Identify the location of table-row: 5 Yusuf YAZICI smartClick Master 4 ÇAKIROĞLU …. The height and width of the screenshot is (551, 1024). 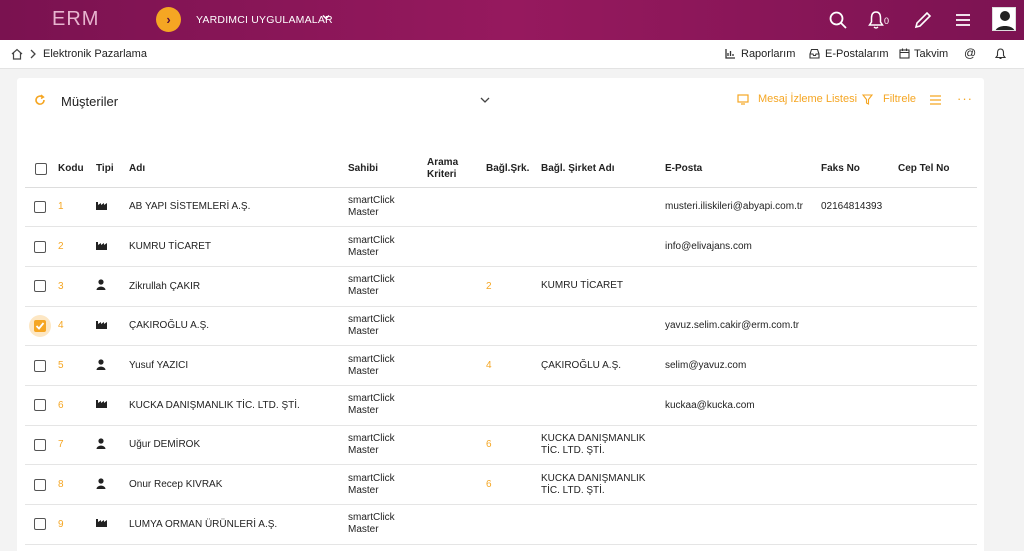
(501, 365).